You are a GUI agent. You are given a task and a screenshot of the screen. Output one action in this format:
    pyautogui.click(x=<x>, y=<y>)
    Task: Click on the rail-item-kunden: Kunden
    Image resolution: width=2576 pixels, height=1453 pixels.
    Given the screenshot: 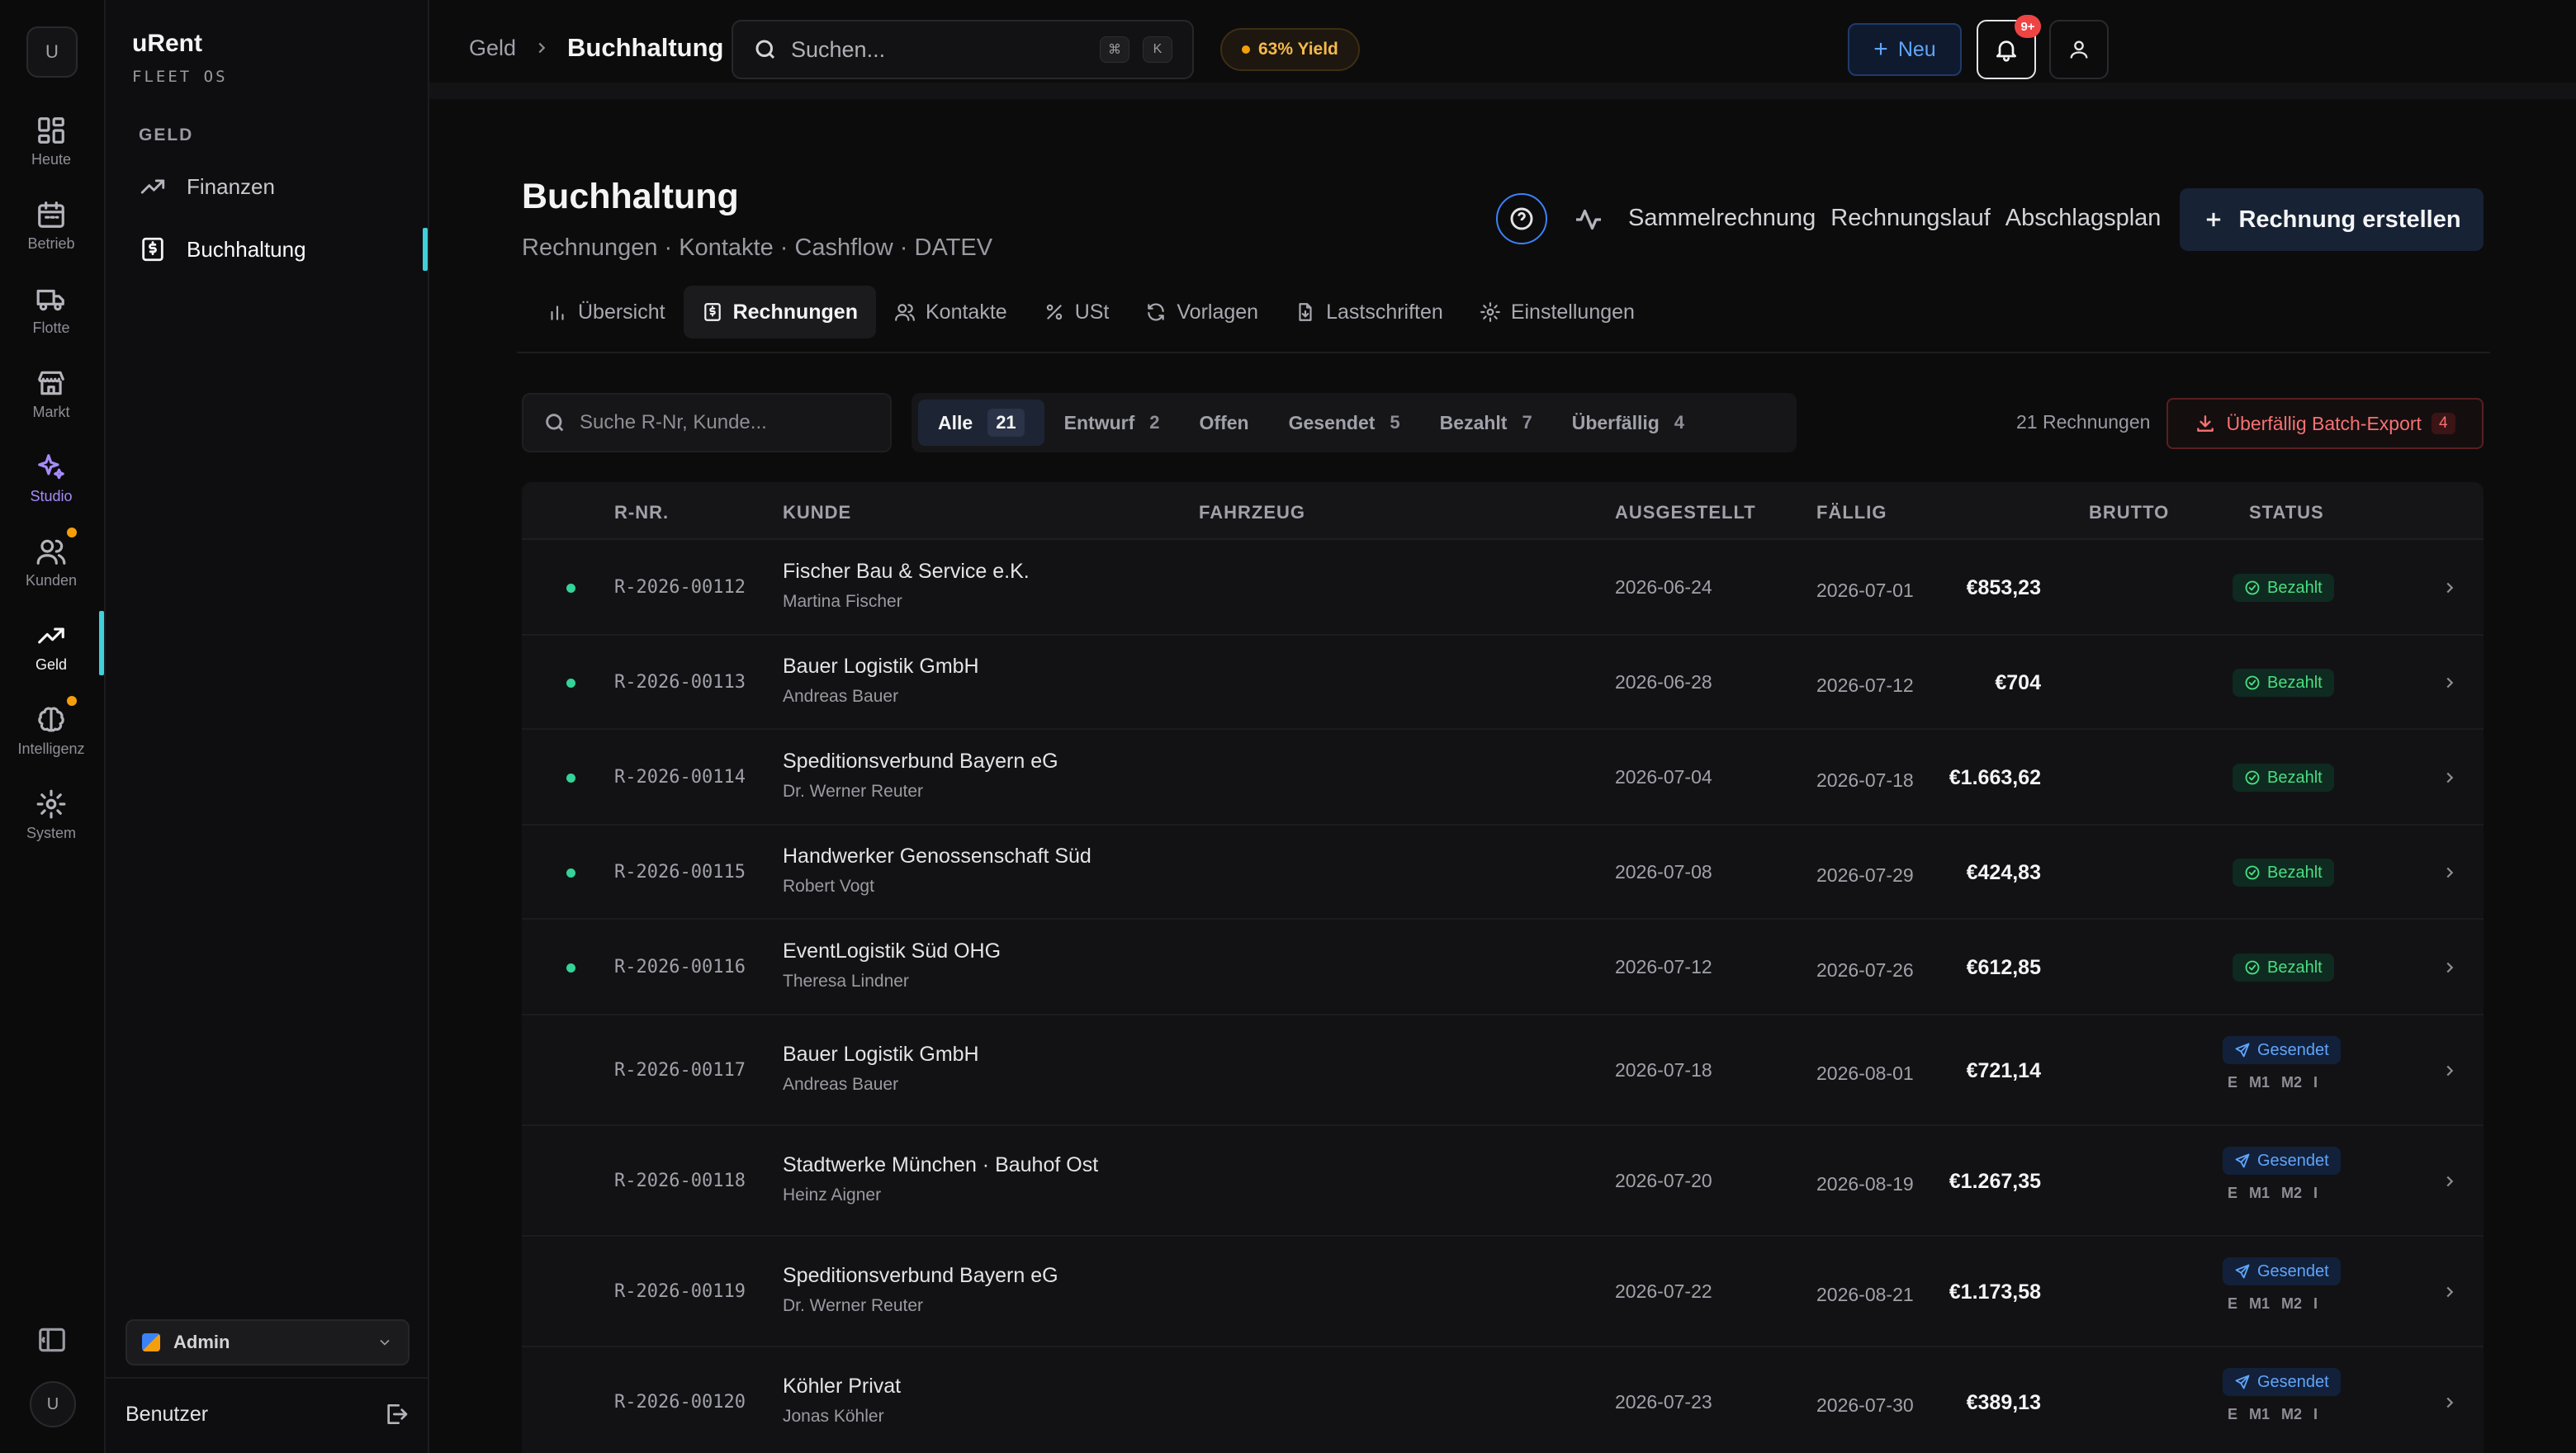 What is the action you would take?
    pyautogui.click(x=51, y=562)
    